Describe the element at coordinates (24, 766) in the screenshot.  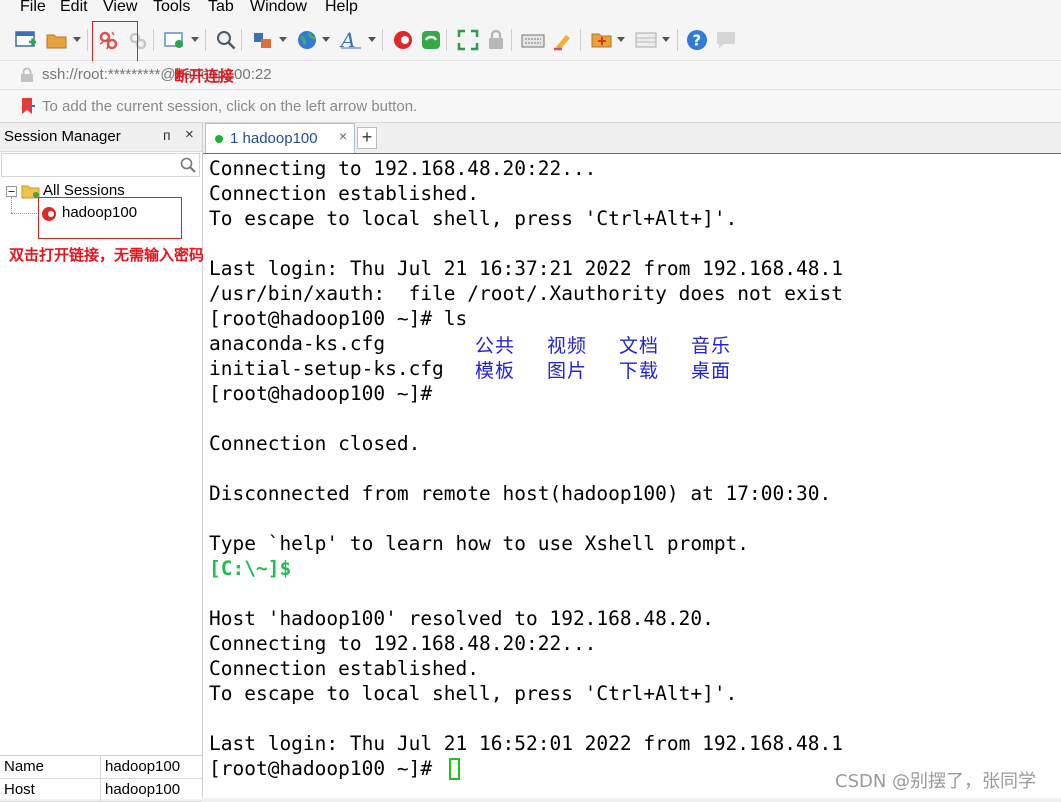
I see `property-key: Name` at that location.